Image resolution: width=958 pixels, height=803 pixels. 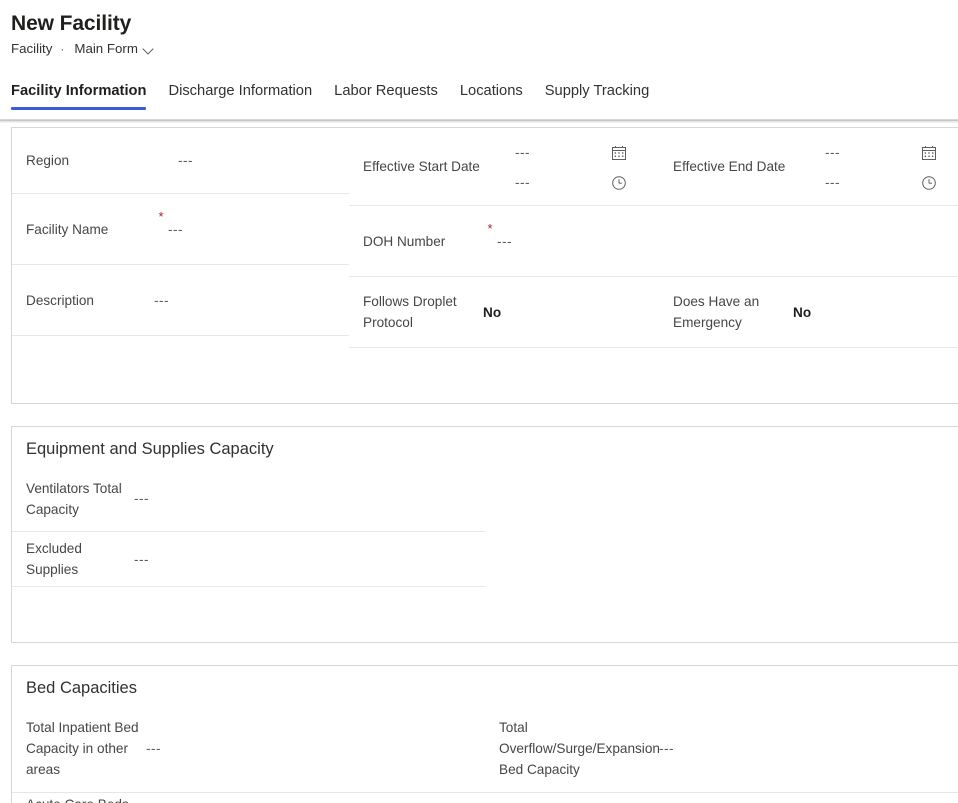 What do you see at coordinates (504, 167) in the screenshot?
I see `field-effective-start-date: Effective Start Date --- ---` at bounding box center [504, 167].